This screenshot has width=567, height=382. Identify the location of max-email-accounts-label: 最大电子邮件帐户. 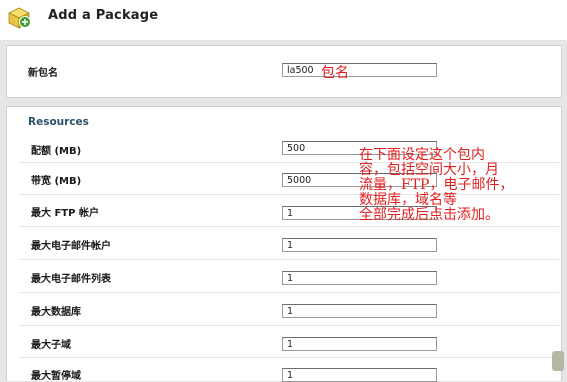
(71, 246).